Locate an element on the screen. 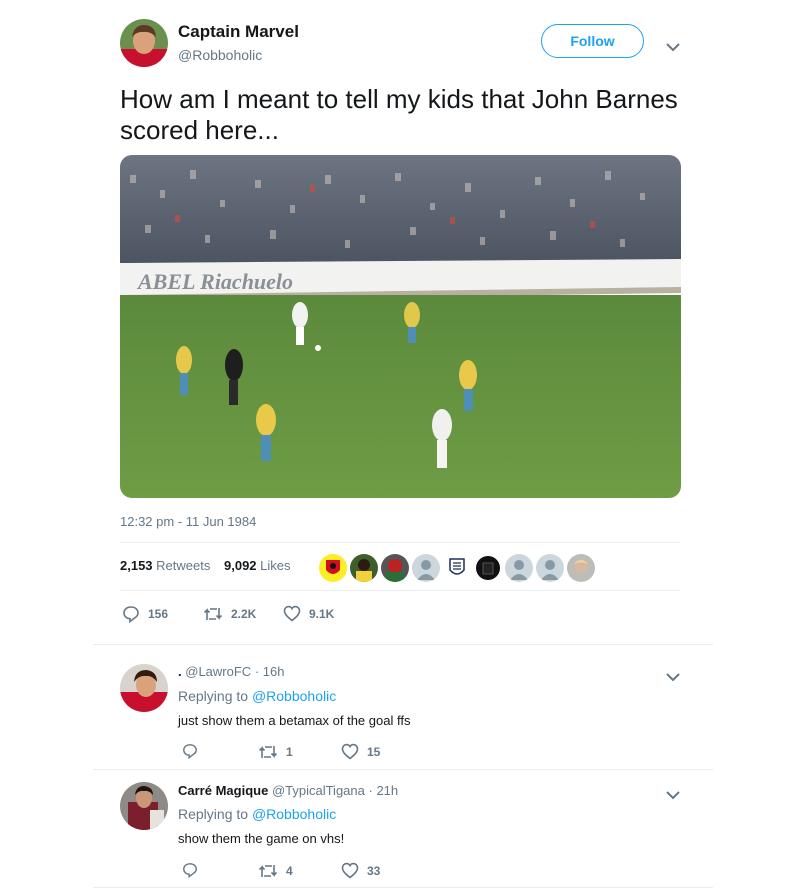 This screenshot has width=800, height=891. liker-avatars is located at coordinates (457, 568).